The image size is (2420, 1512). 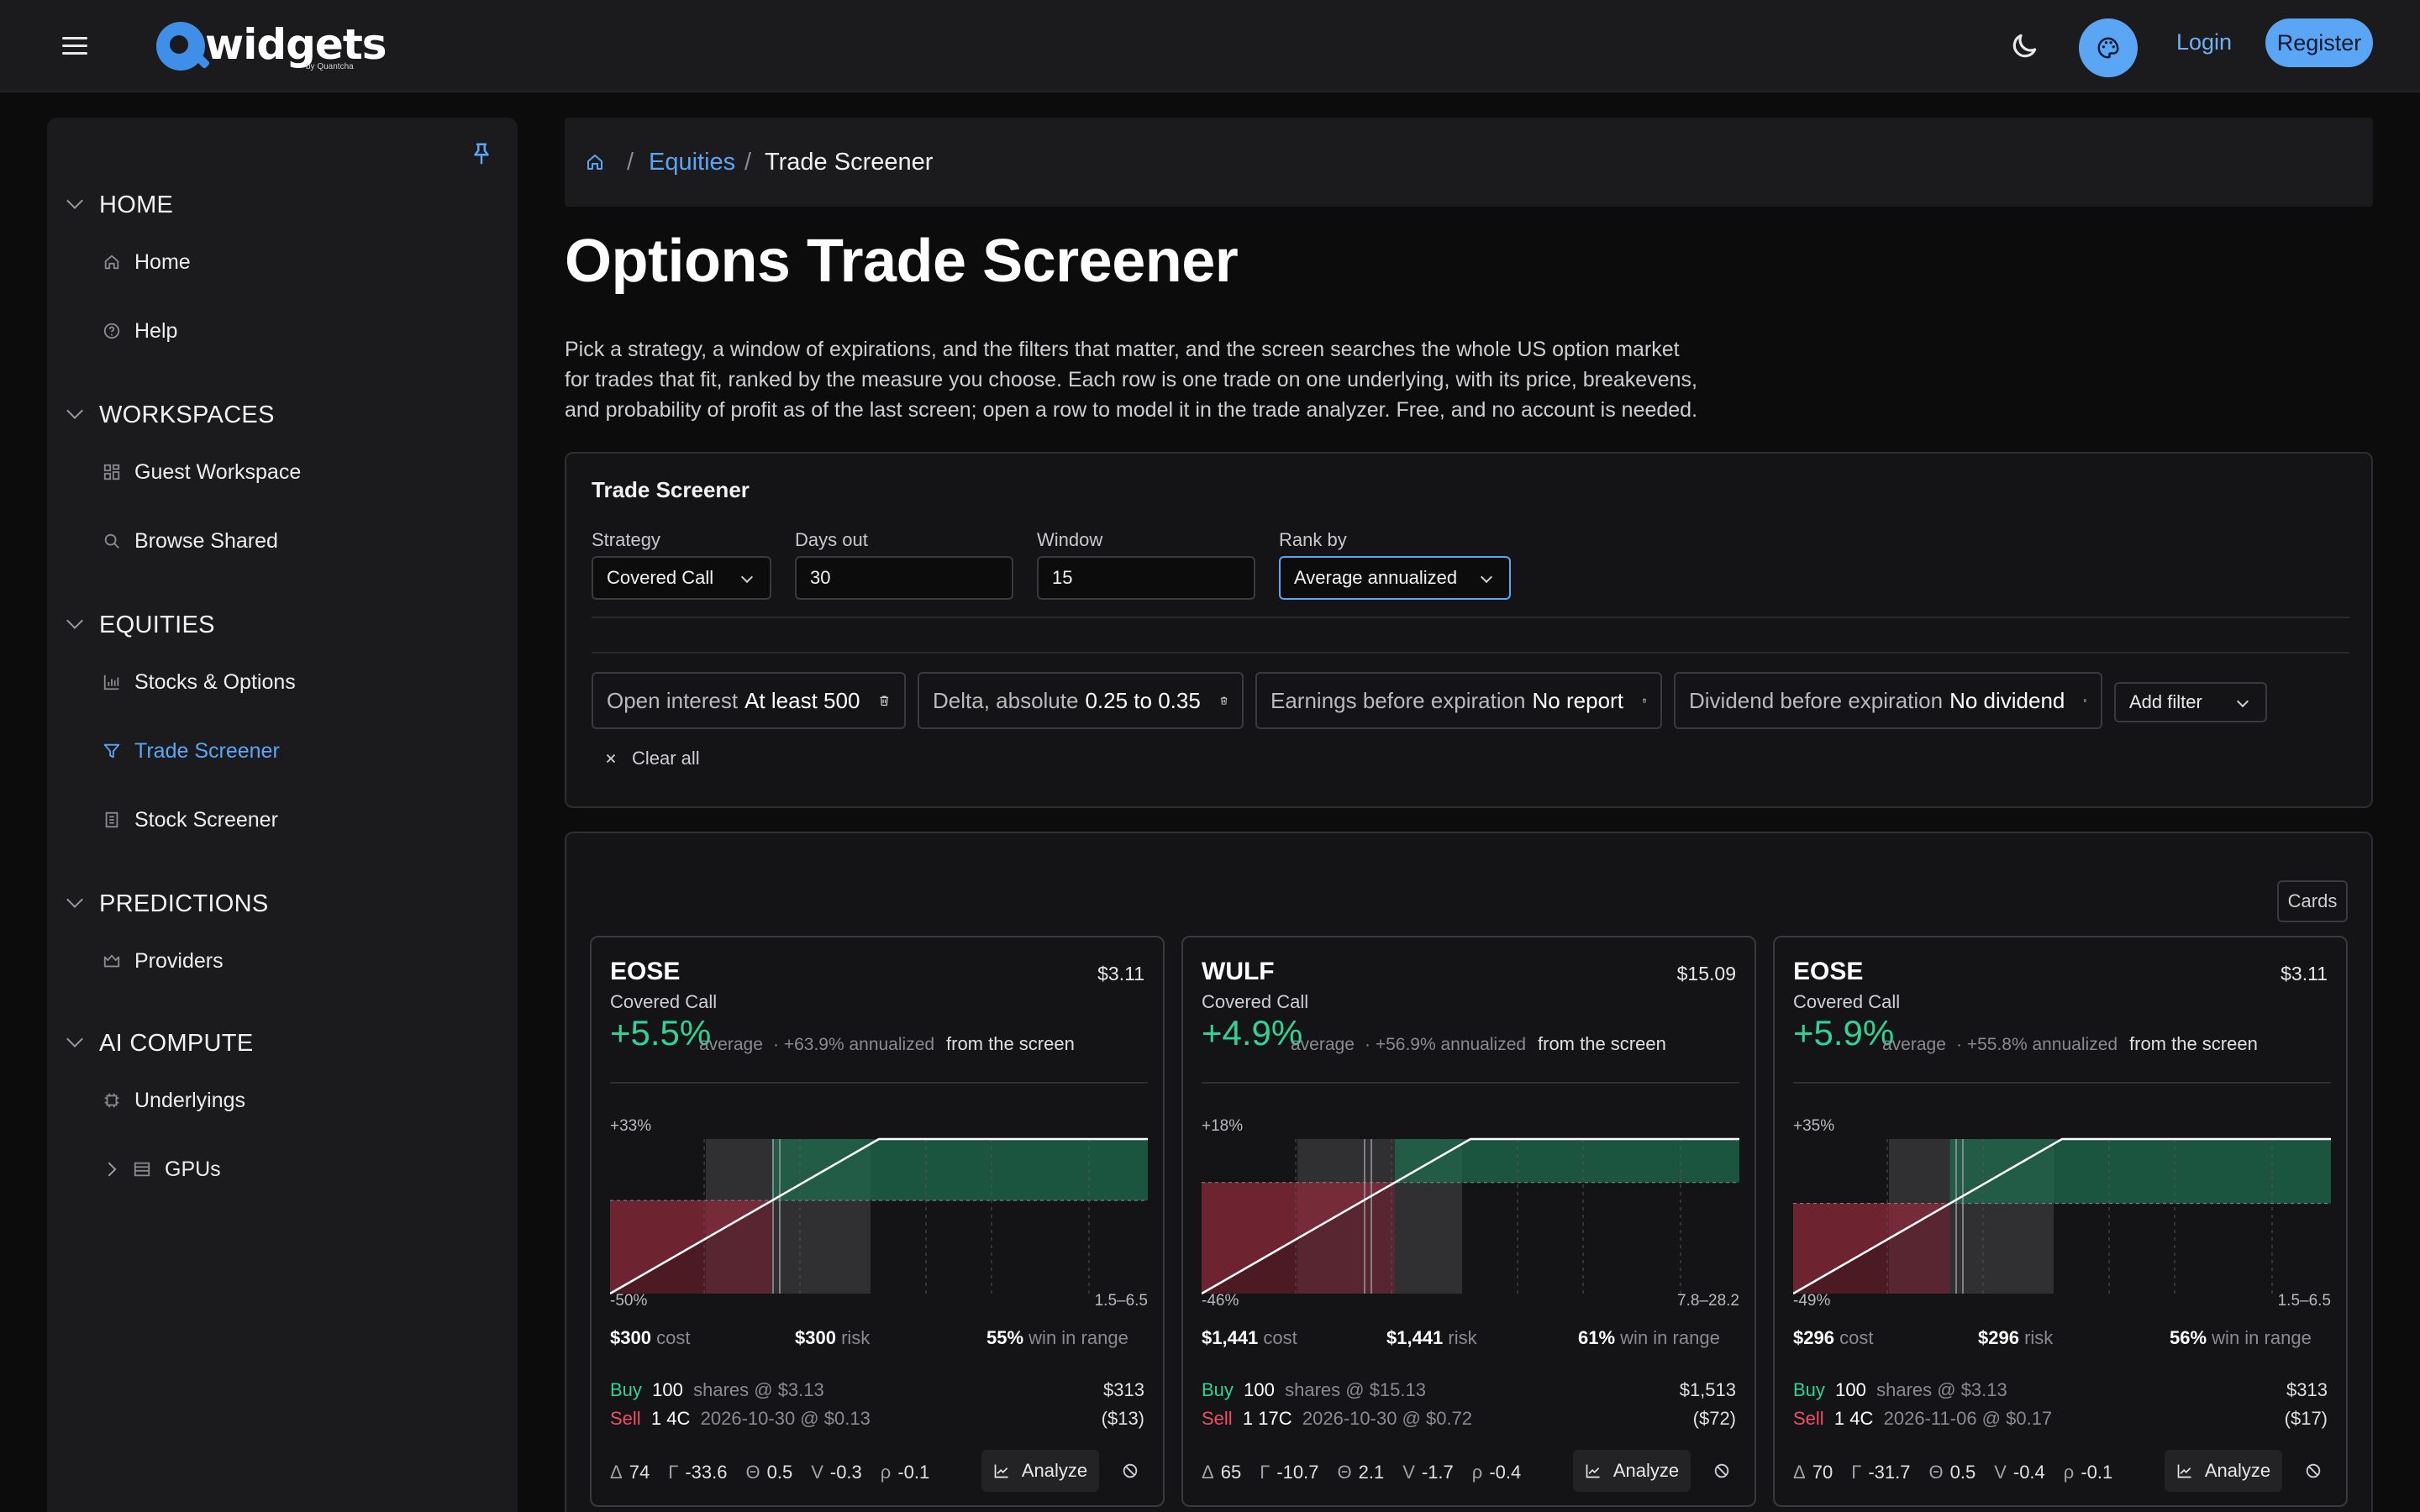 I want to click on sidebar-item-underlyings: Underlyings, so click(x=173, y=1100).